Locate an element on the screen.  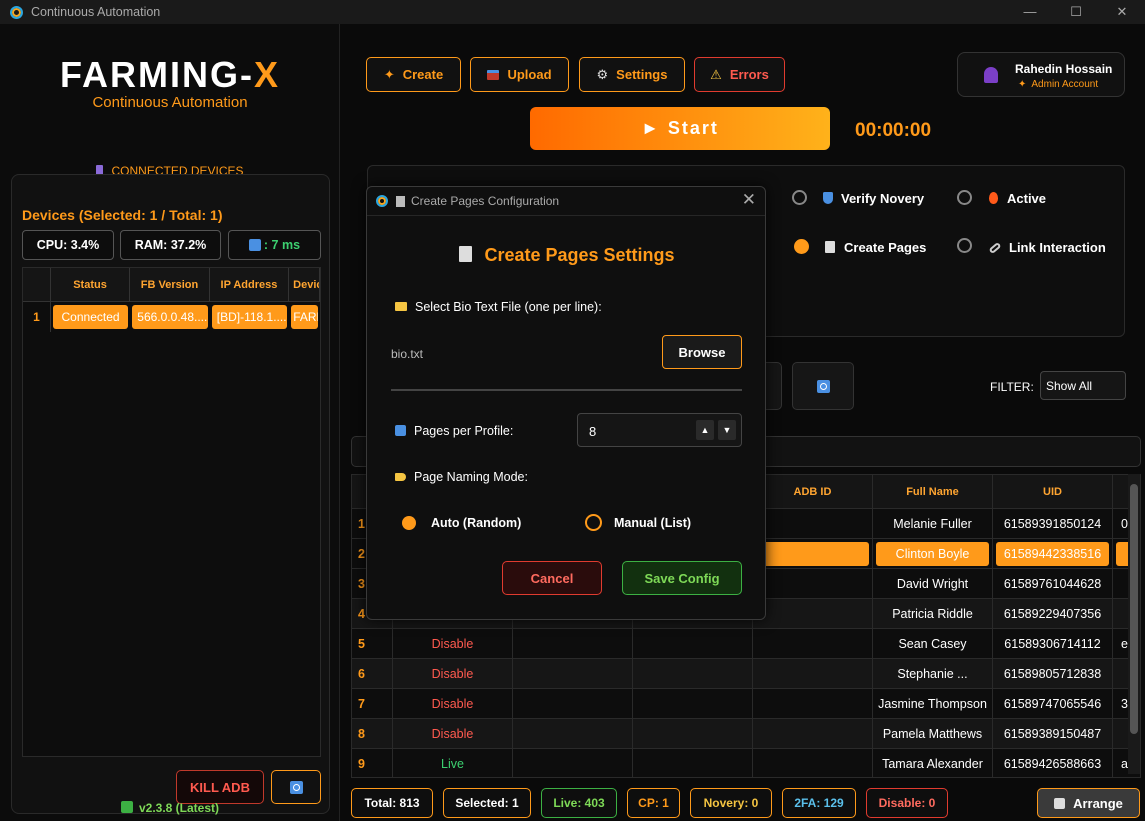
col-full-name: Full Name is located at coordinates (933, 492).